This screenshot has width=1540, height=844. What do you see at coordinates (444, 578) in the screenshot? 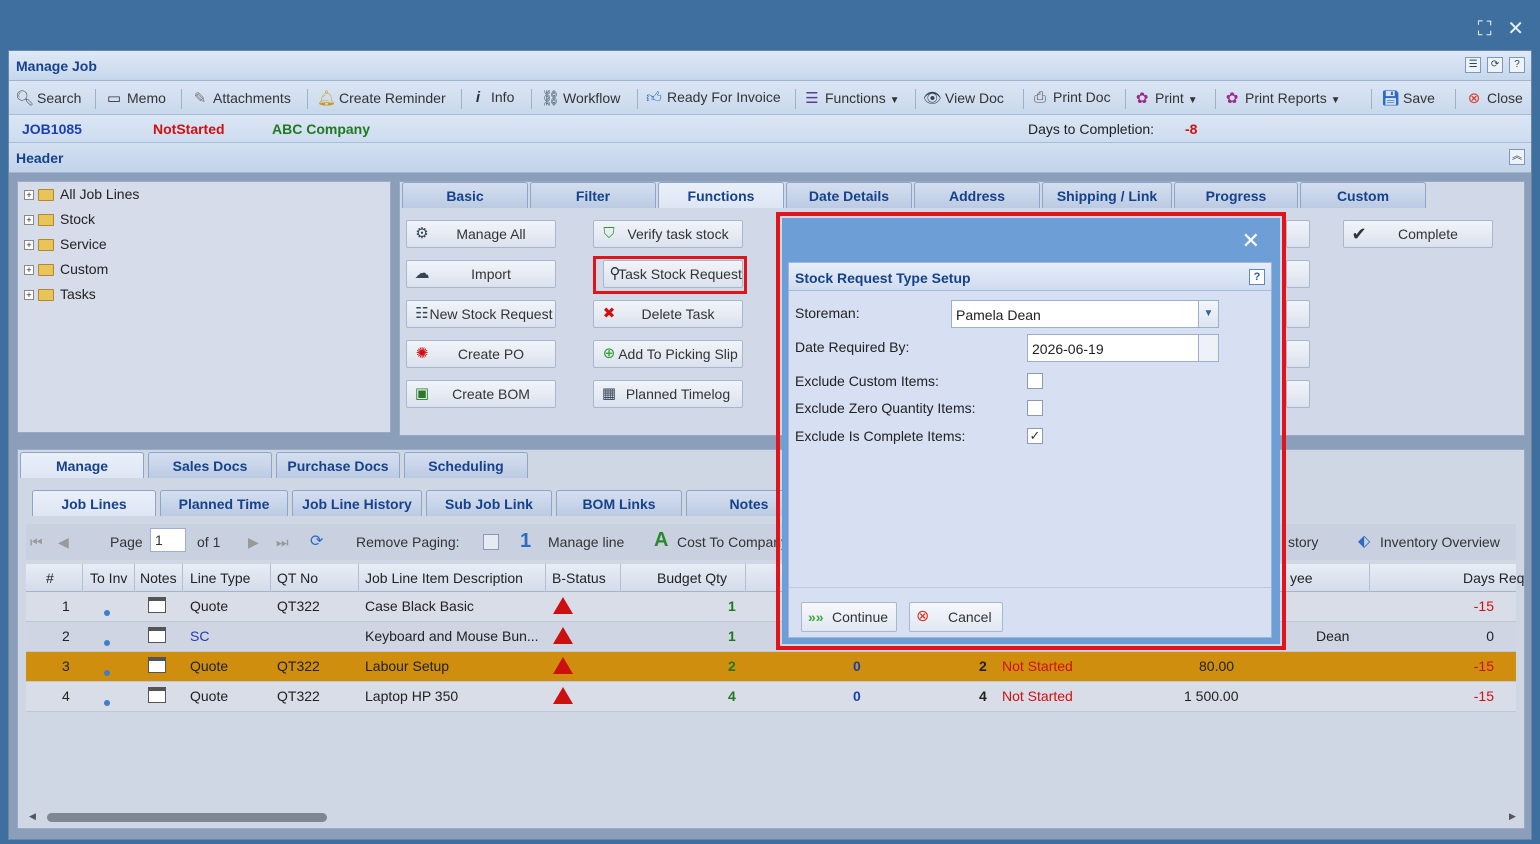
I see `col-header-description: Job Line Item Description` at bounding box center [444, 578].